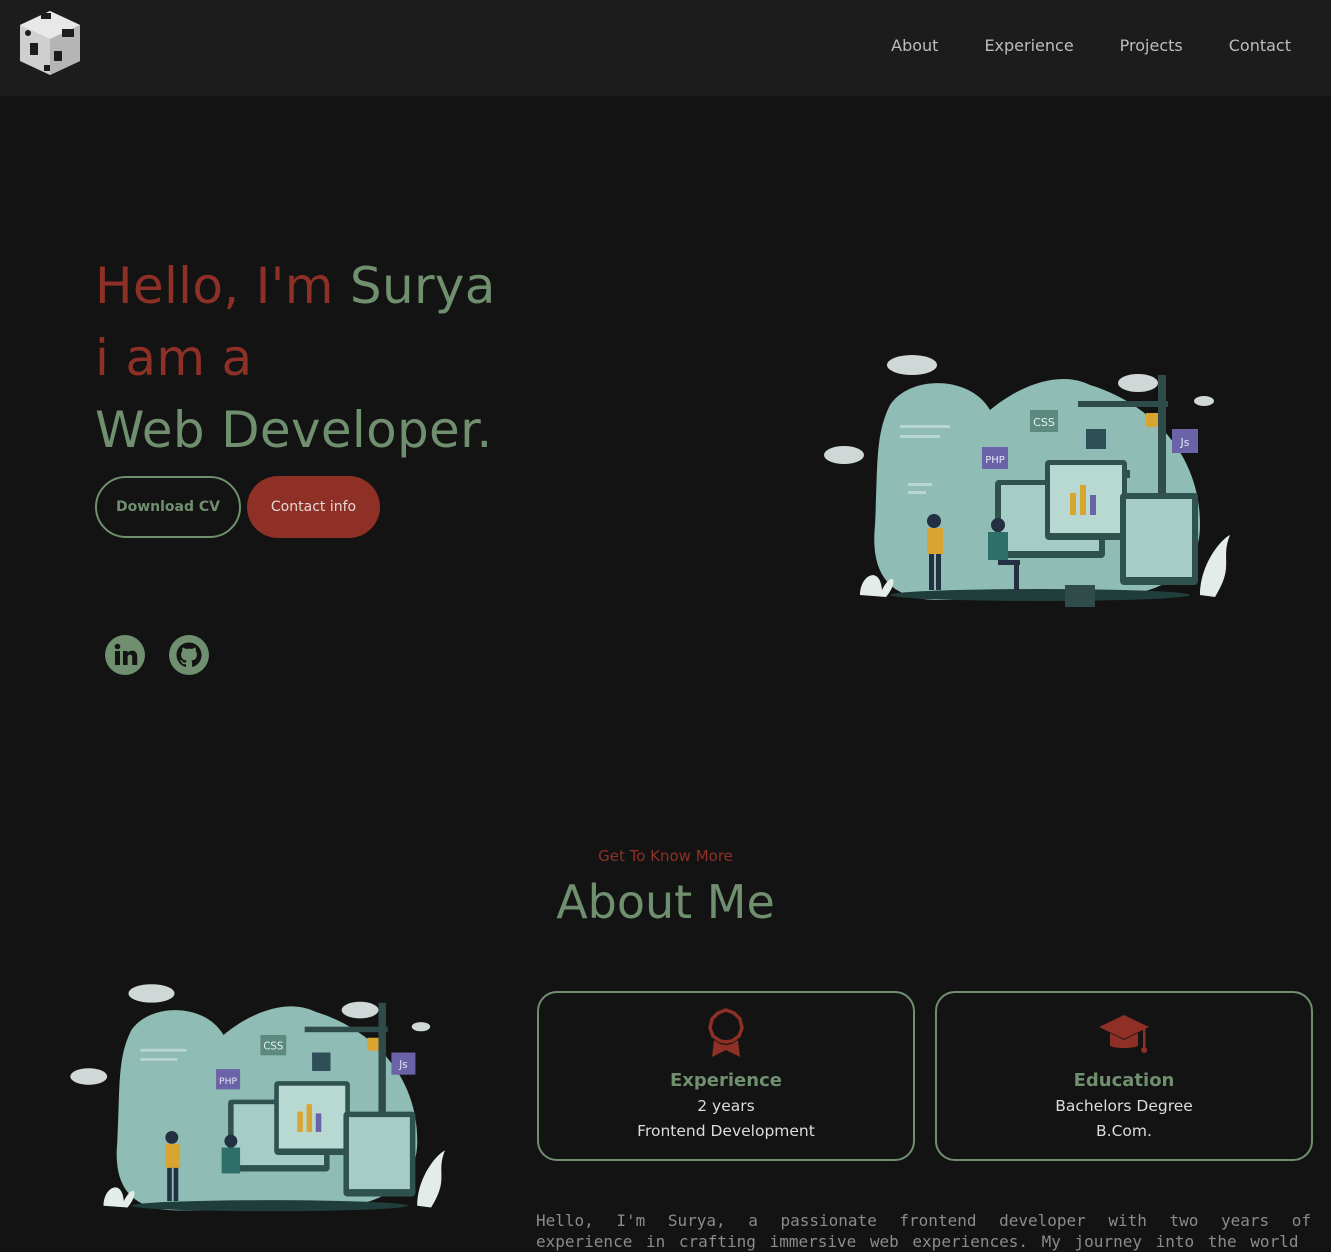 The height and width of the screenshot is (1252, 1331). I want to click on hero-line-3: Web Developer., so click(294, 430).